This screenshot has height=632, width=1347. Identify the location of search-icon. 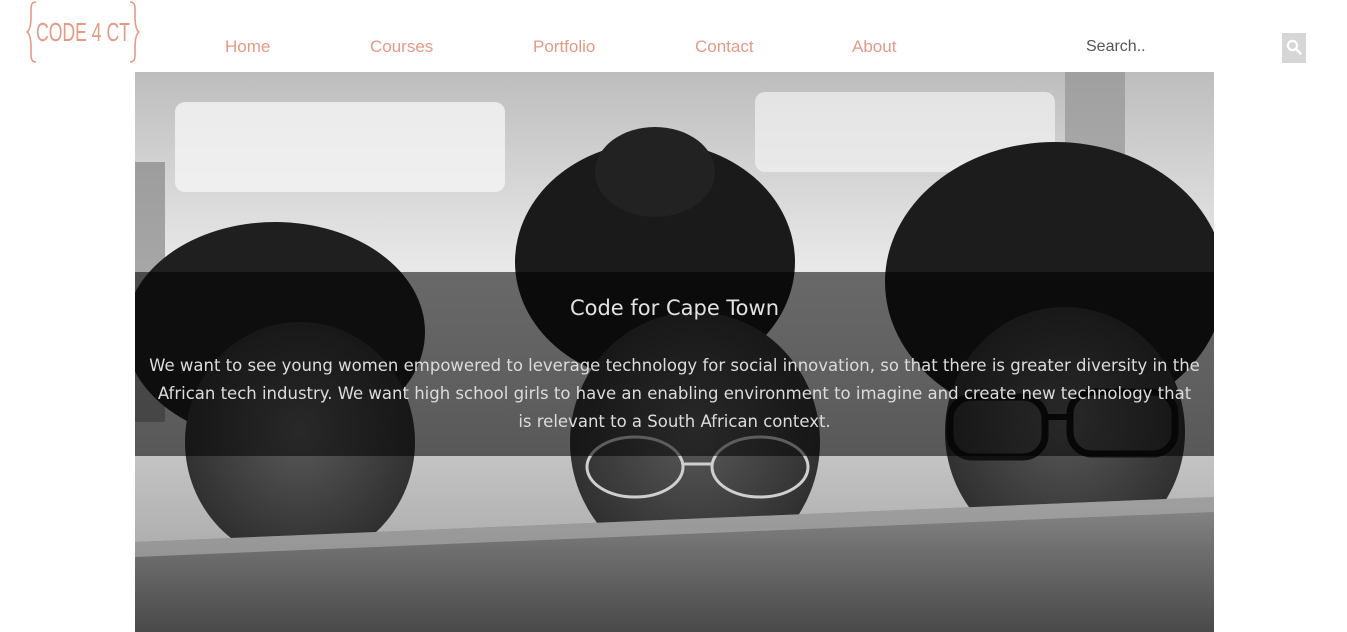
(1294, 48).